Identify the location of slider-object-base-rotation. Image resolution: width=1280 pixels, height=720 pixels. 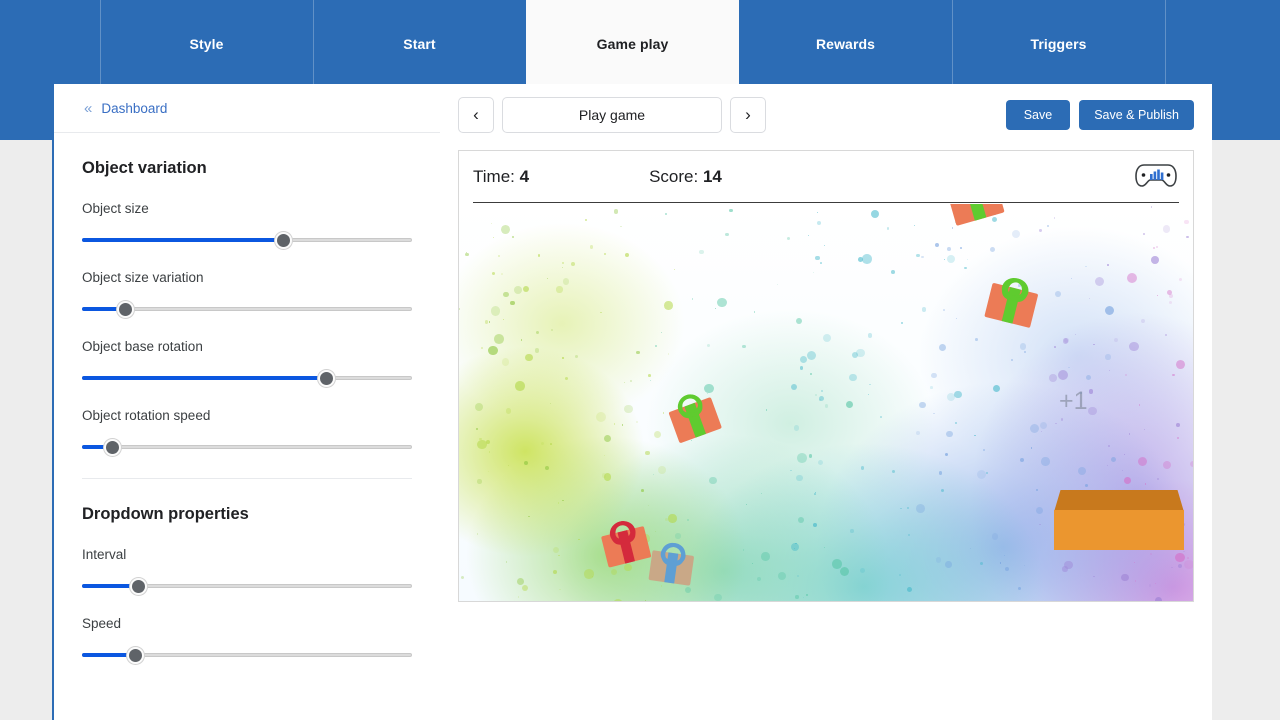
(247, 378).